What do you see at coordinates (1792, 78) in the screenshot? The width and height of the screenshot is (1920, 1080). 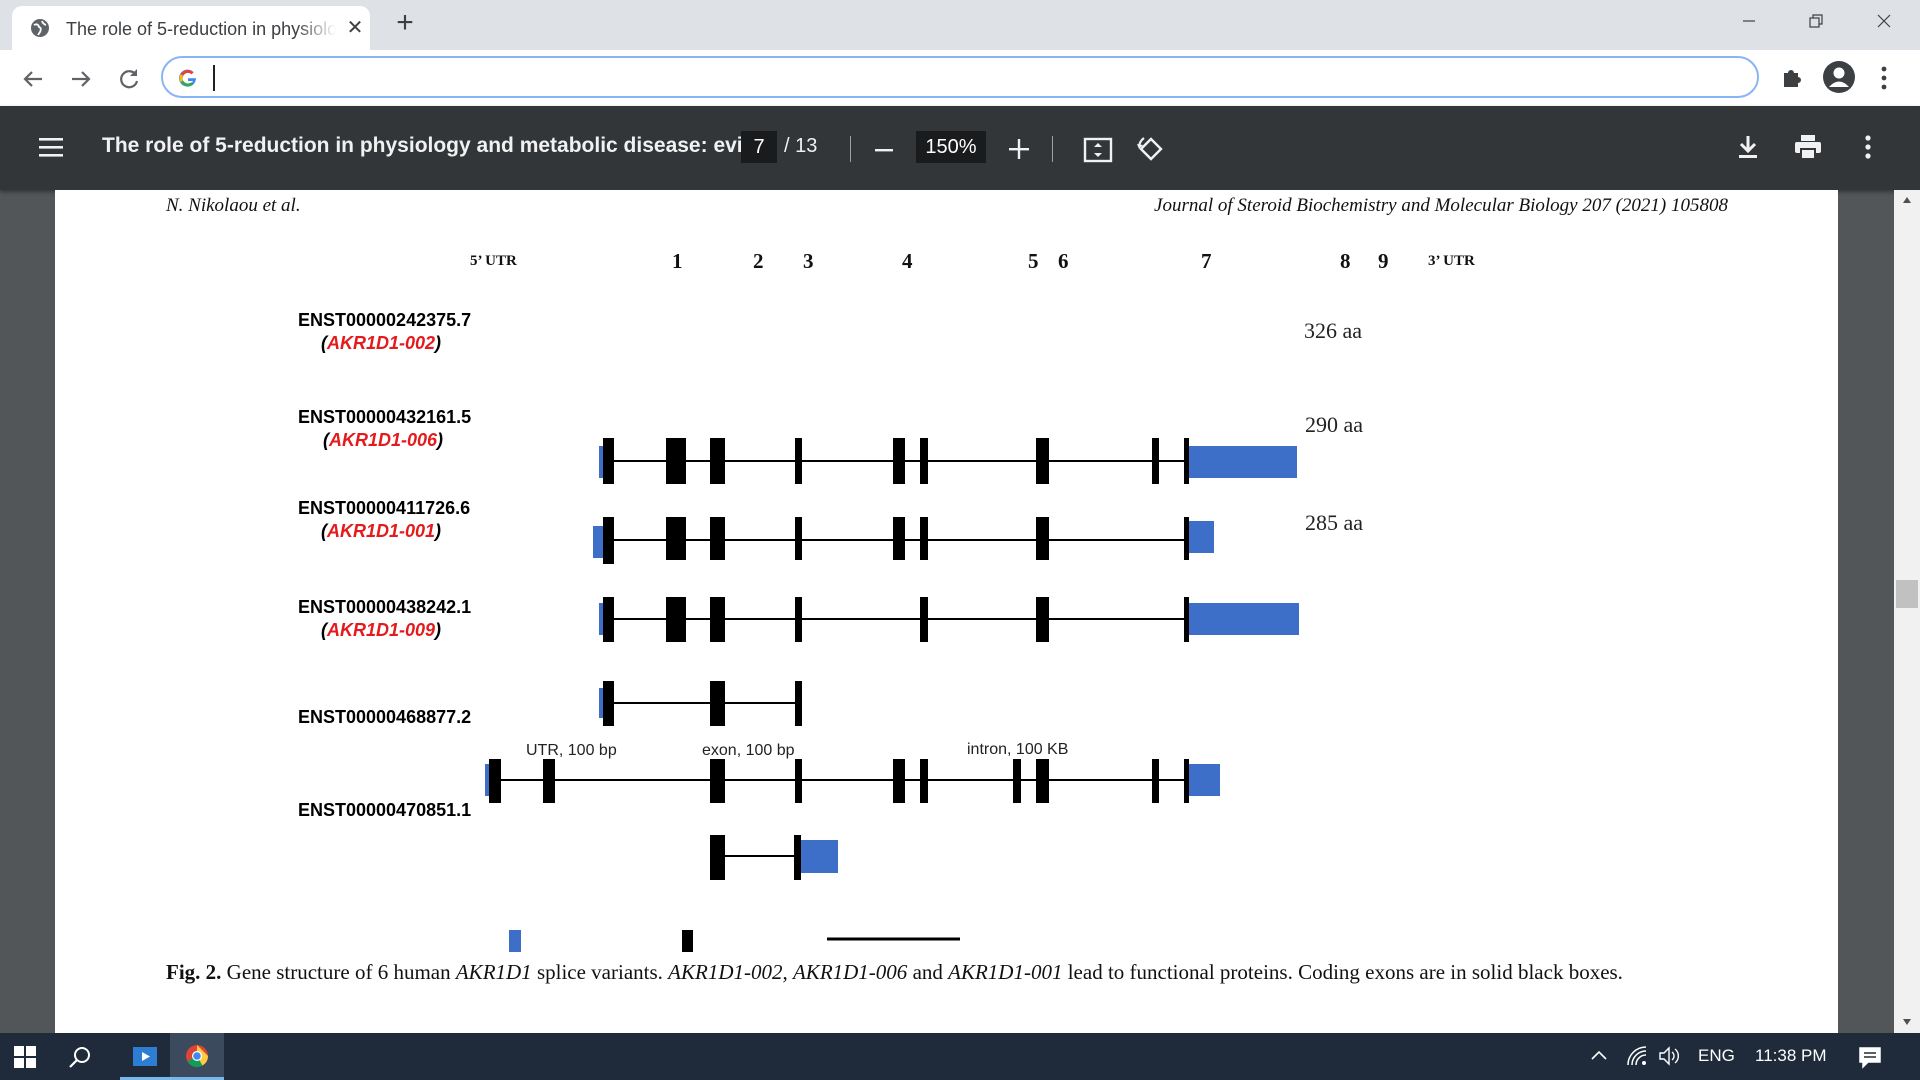 I see `extensions-puzzle-icon` at bounding box center [1792, 78].